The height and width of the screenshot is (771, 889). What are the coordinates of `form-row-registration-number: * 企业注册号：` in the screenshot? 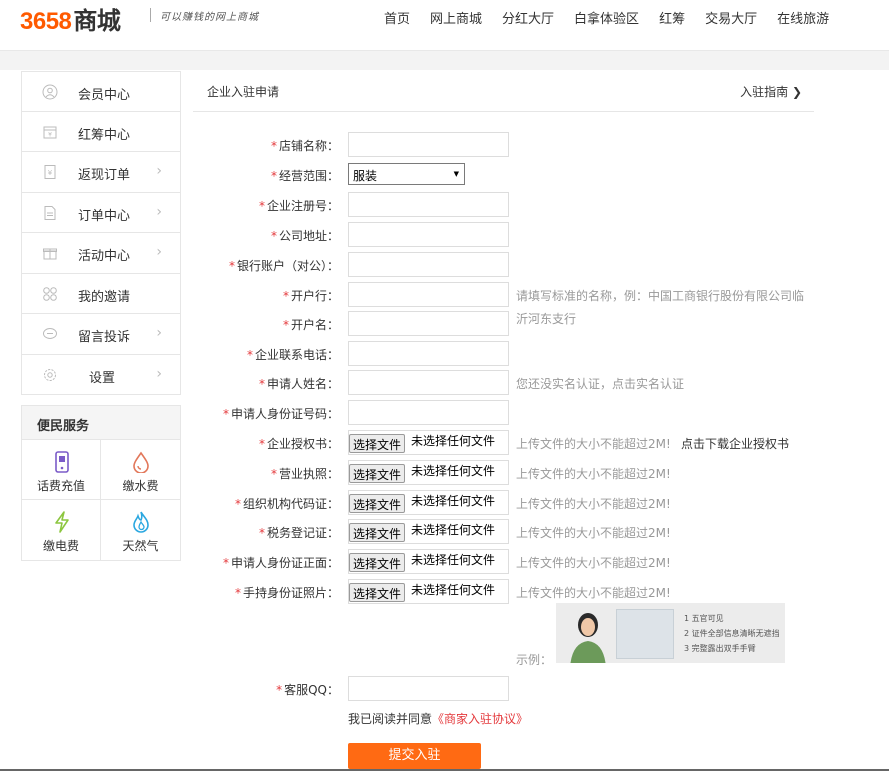 It's located at (444, 204).